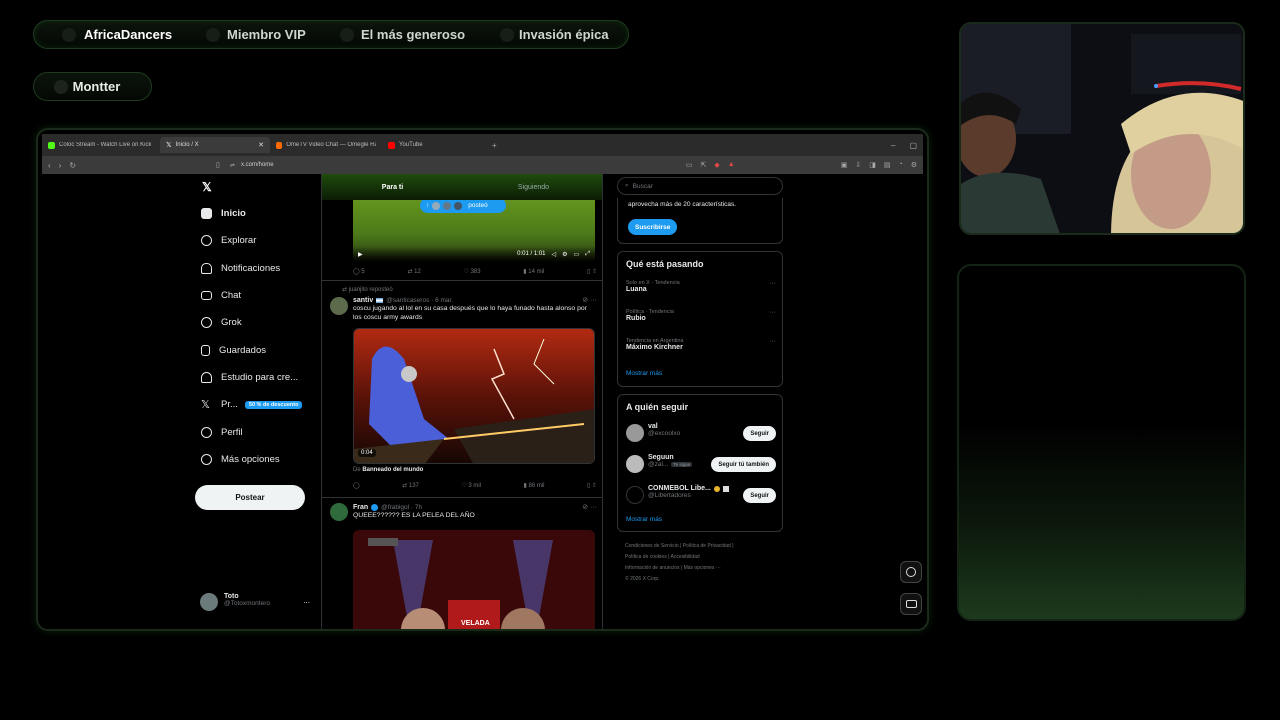 The width and height of the screenshot is (1280, 720). Describe the element at coordinates (587, 254) in the screenshot. I see `fullscreen-icon: ⤢` at that location.